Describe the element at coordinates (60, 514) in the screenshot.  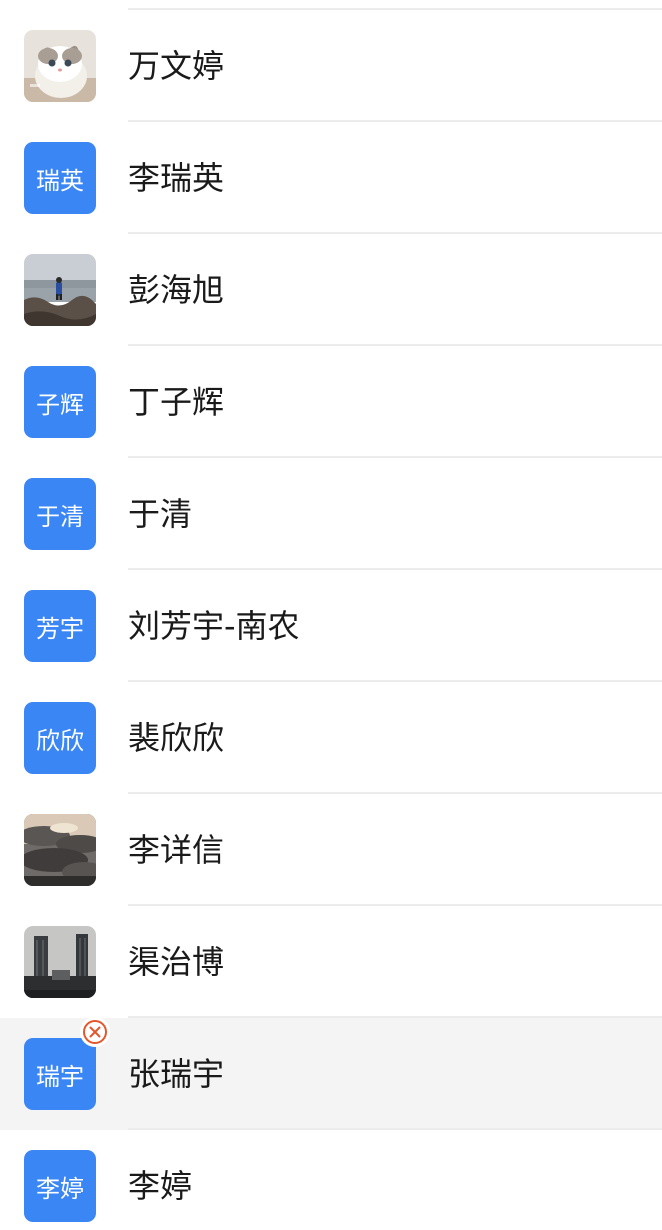
I see `contact-avatar-text: 于清` at that location.